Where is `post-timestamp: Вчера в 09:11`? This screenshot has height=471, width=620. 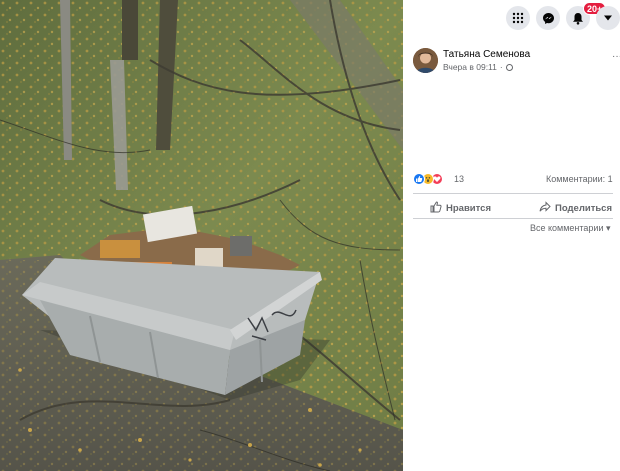
post-timestamp: Вчера в 09:11 is located at coordinates (470, 67).